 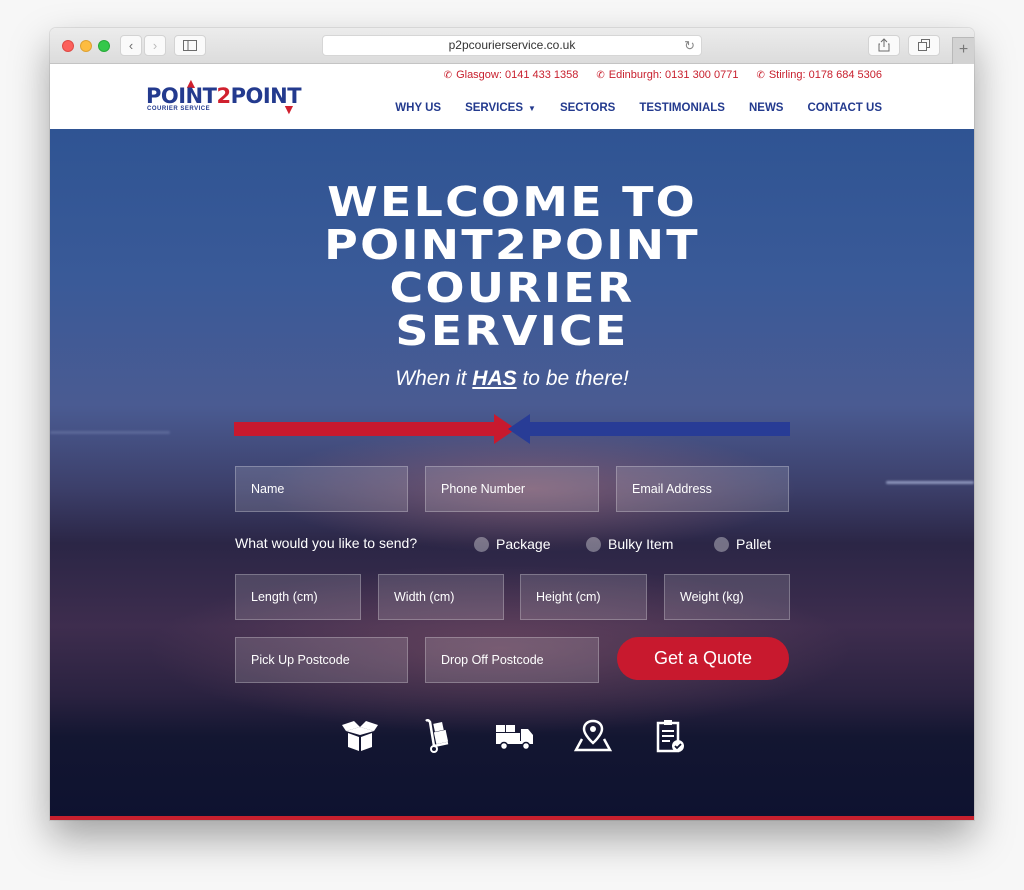 What do you see at coordinates (494, 378) in the screenshot?
I see `tagline-emphasis: HAS` at bounding box center [494, 378].